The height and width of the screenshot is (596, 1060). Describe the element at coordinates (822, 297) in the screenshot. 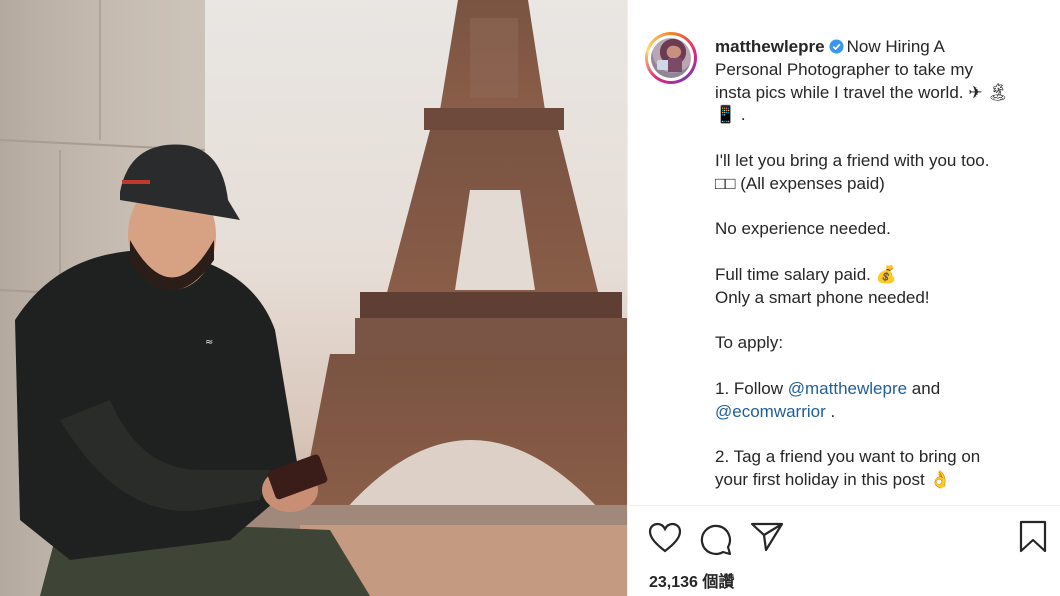

I see `caption-line: Only a smart phone needed!` at that location.